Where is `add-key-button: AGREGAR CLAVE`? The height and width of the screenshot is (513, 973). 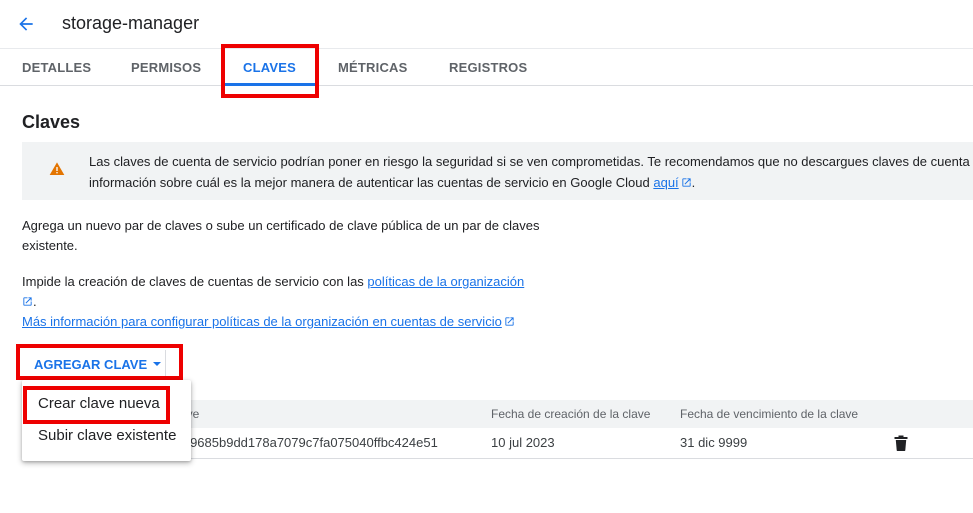
add-key-button: AGREGAR CLAVE is located at coordinates (95, 364).